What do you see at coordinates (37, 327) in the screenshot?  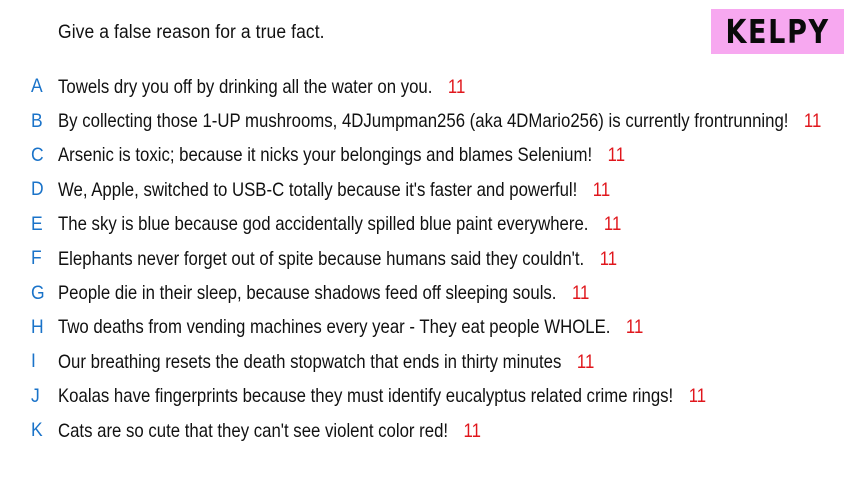 I see `answer-letter: H` at bounding box center [37, 327].